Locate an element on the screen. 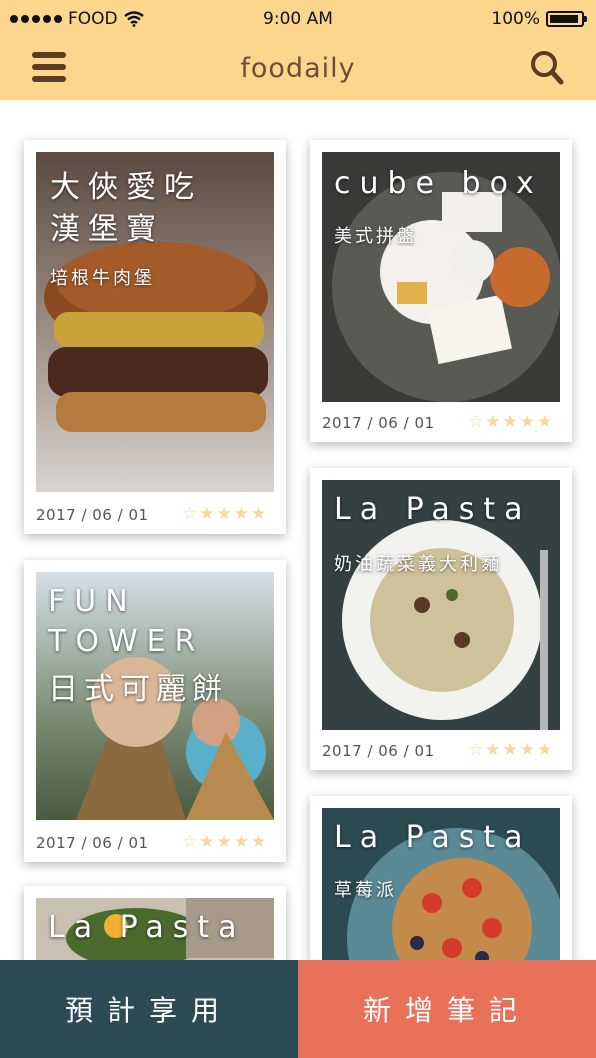 This screenshot has width=596, height=1058. add-note-button: 新增筆記 is located at coordinates (447, 1009).